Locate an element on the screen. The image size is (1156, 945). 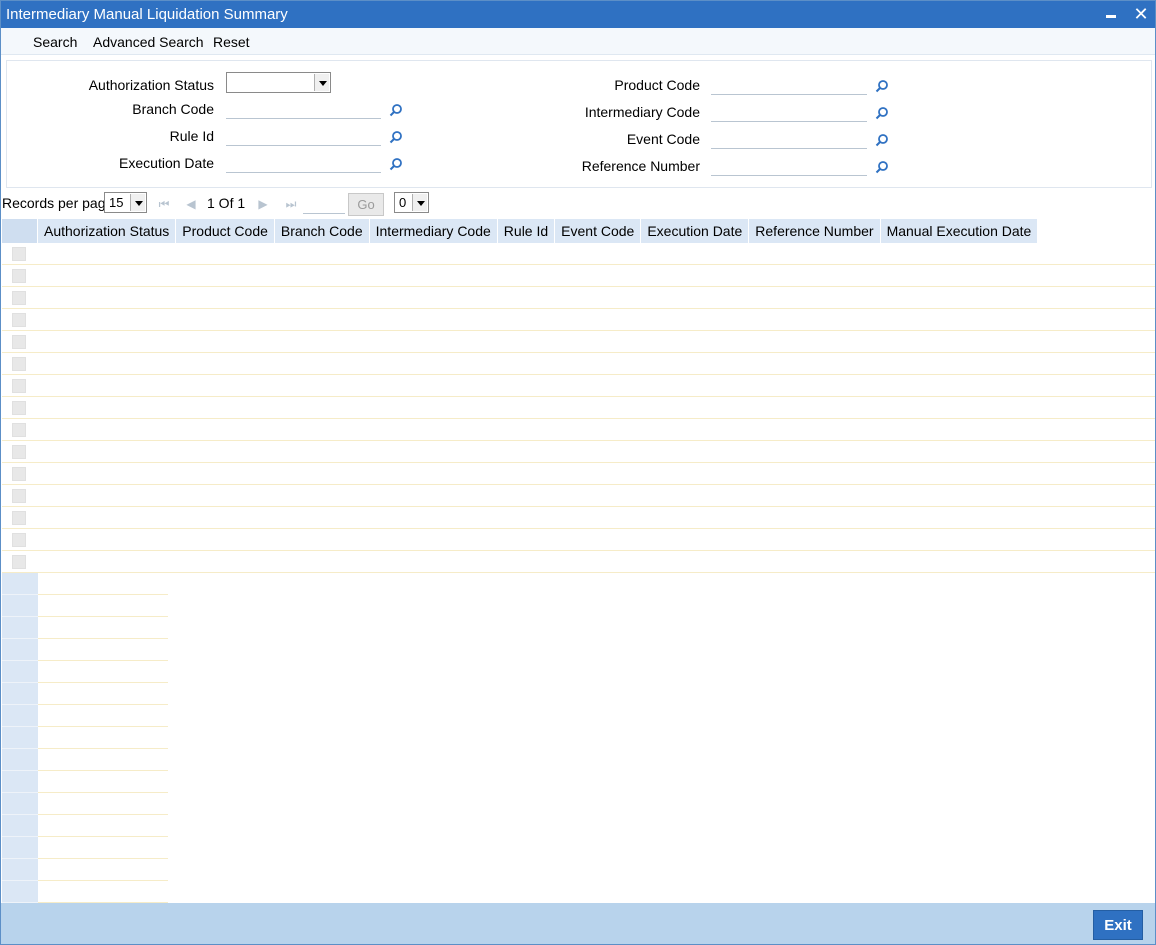
column-manual-execution-date: Manual Execution Date is located at coordinates (960, 231).